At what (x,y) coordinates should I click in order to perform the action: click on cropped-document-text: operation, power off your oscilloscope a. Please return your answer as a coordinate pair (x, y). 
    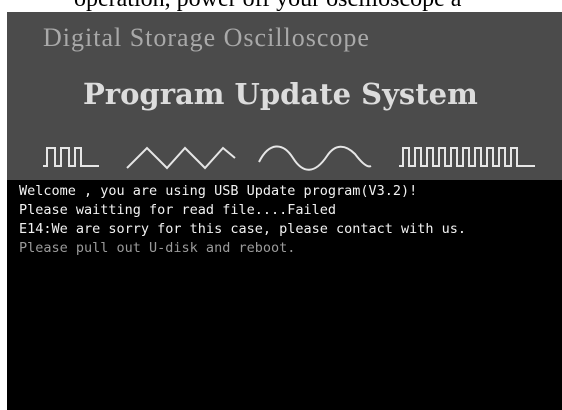
    Looking at the image, I should click on (267, 6).